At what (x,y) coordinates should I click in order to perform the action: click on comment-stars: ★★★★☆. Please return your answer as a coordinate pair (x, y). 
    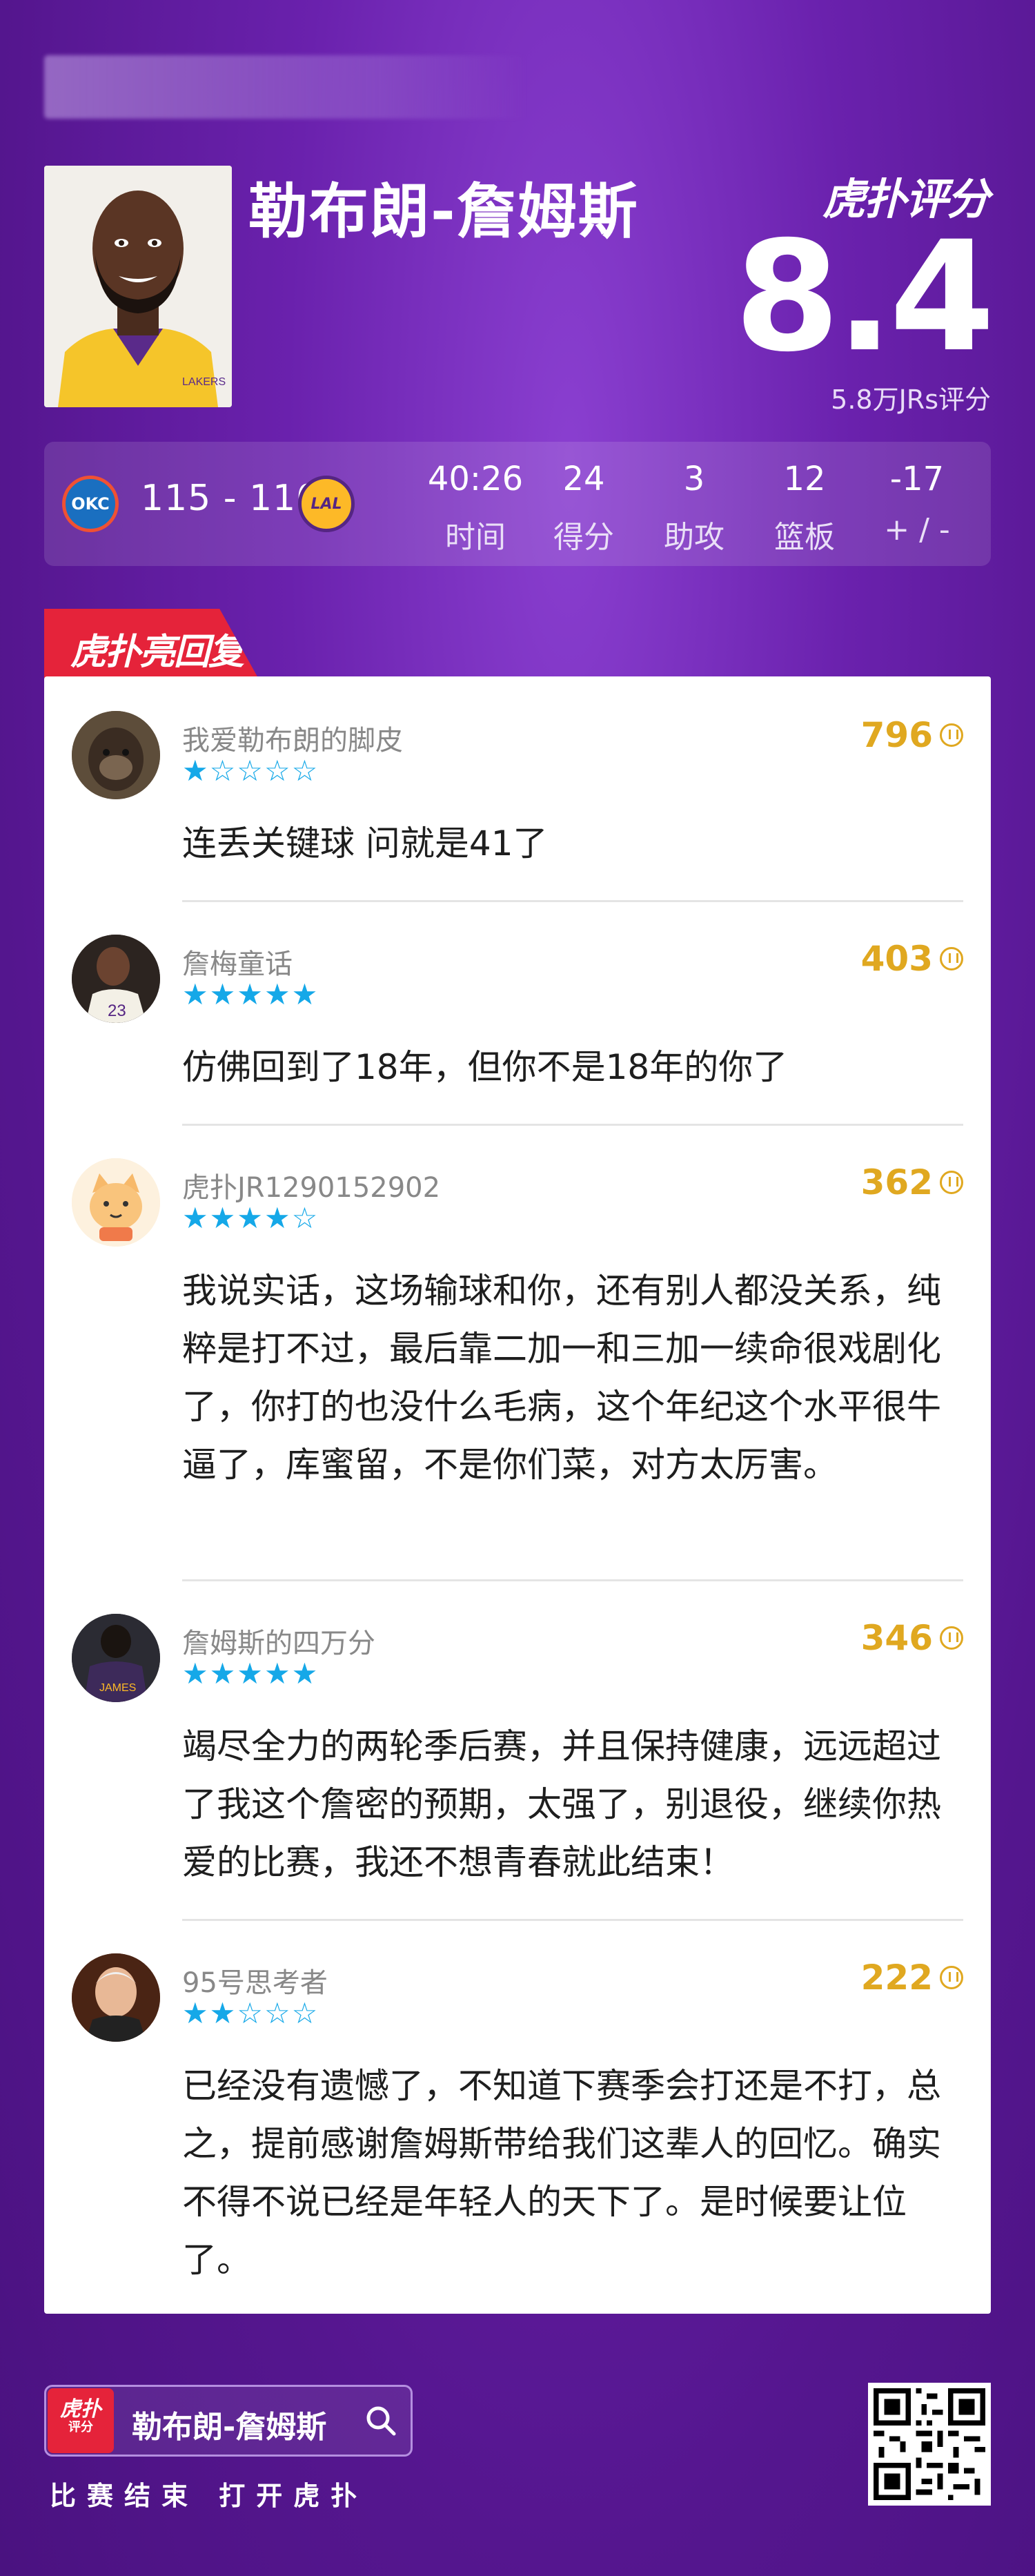
    Looking at the image, I should click on (250, 1218).